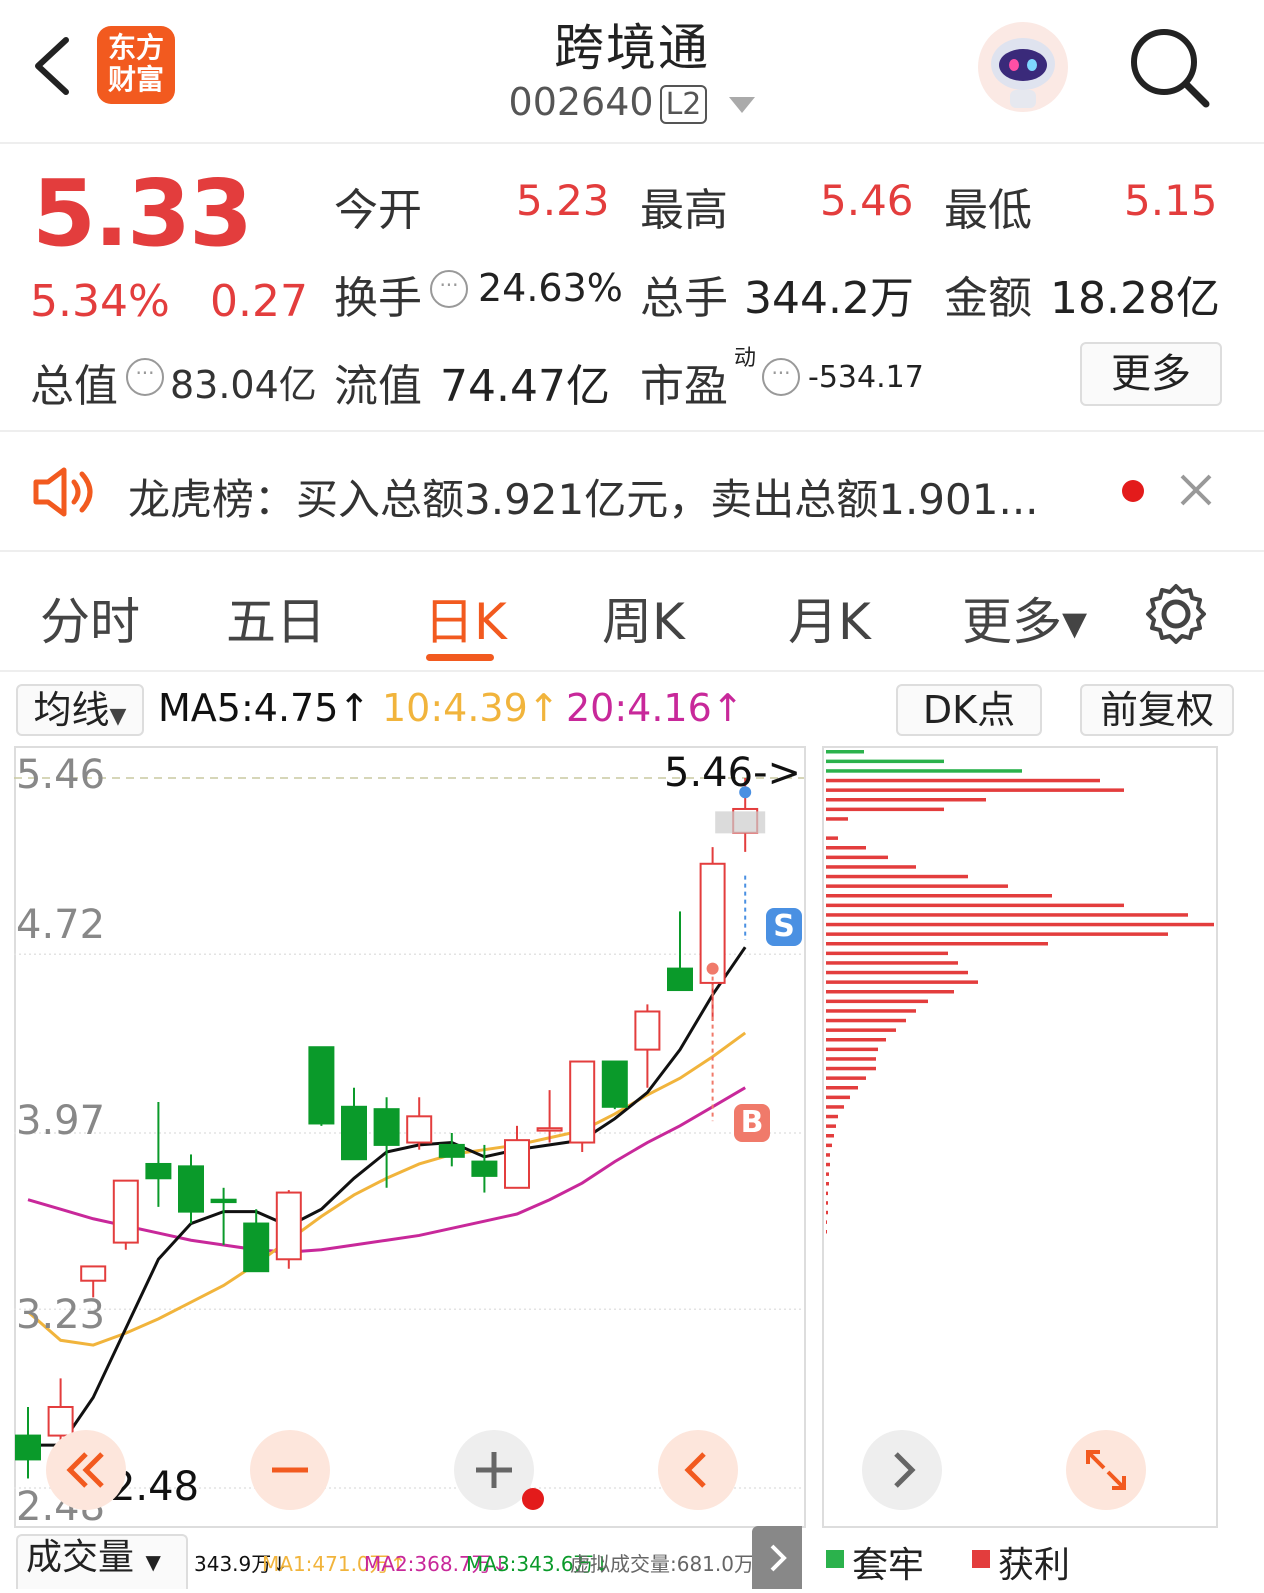 The height and width of the screenshot is (1593, 1264). I want to click on low-value: 5.15, so click(1171, 200).